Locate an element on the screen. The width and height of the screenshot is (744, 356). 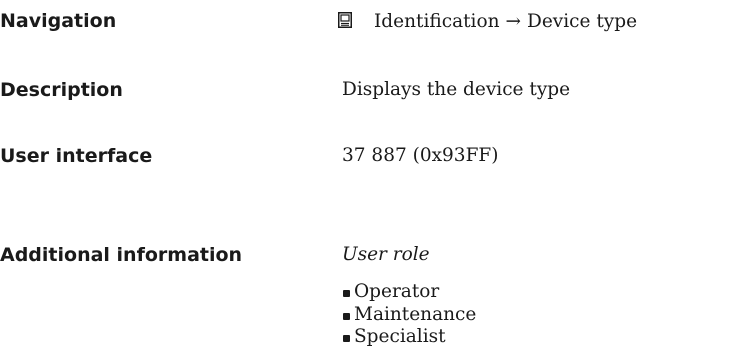
user-interface-label: User interface is located at coordinates (76, 156).